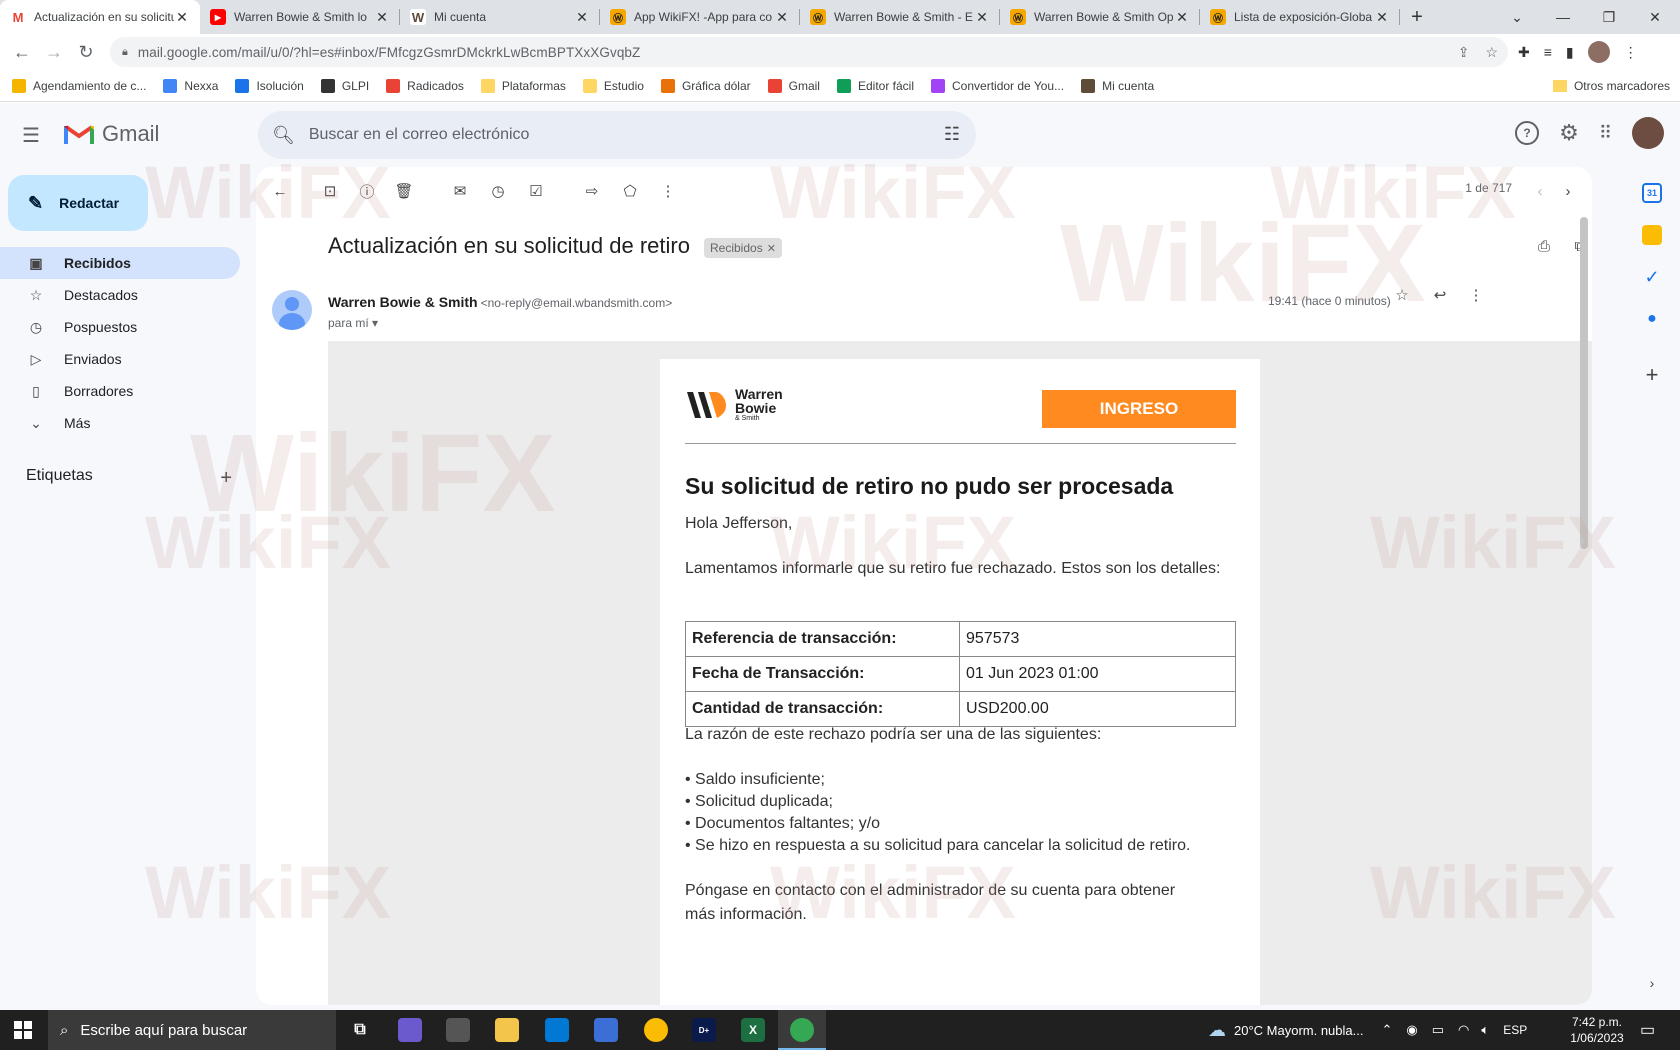  Describe the element at coordinates (1402, 295) in the screenshot. I see `star-message-icon: ☆` at that location.